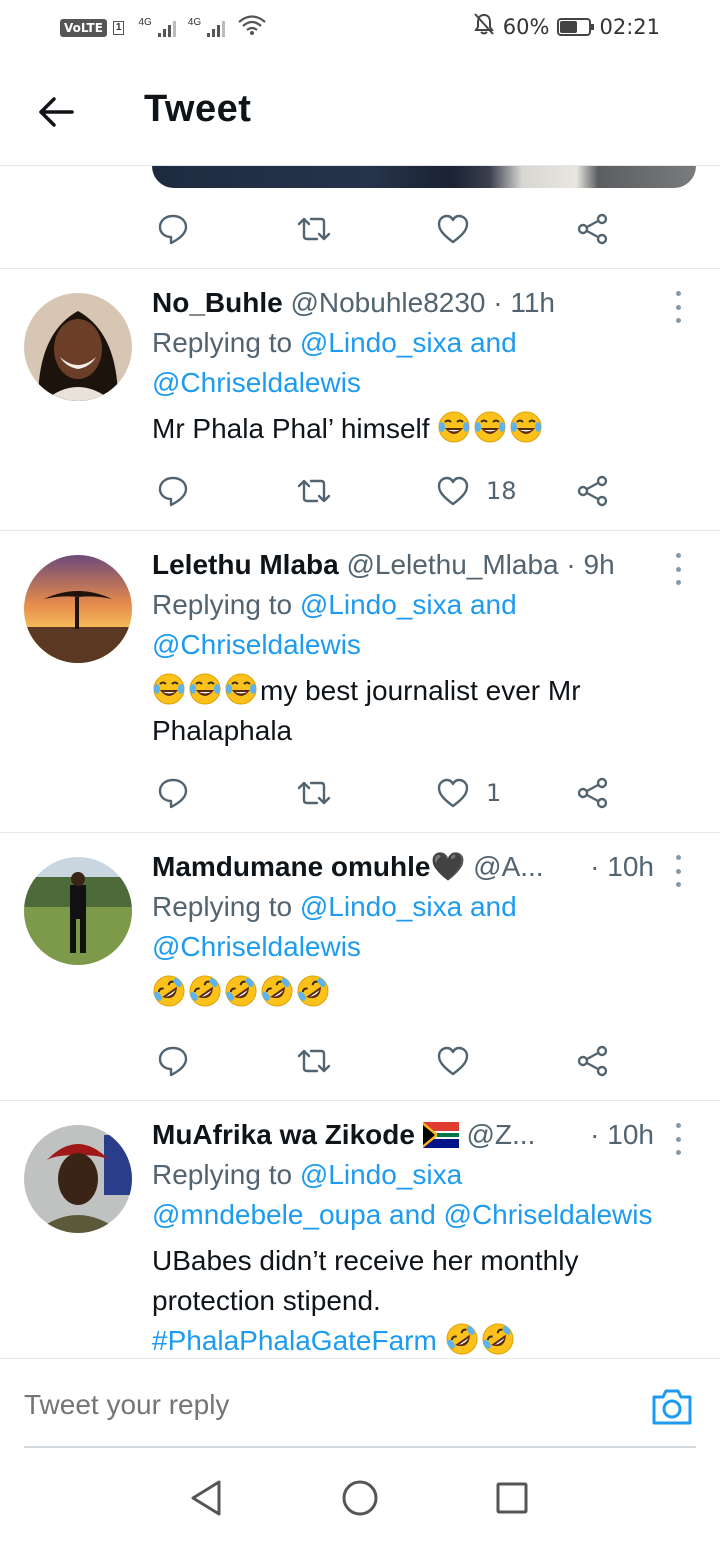  I want to click on clock: 02:21, so click(629, 26).